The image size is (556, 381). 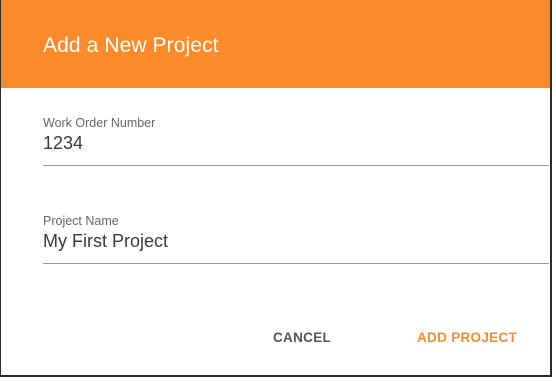 I want to click on project-name-field: Project Name, so click(x=296, y=239).